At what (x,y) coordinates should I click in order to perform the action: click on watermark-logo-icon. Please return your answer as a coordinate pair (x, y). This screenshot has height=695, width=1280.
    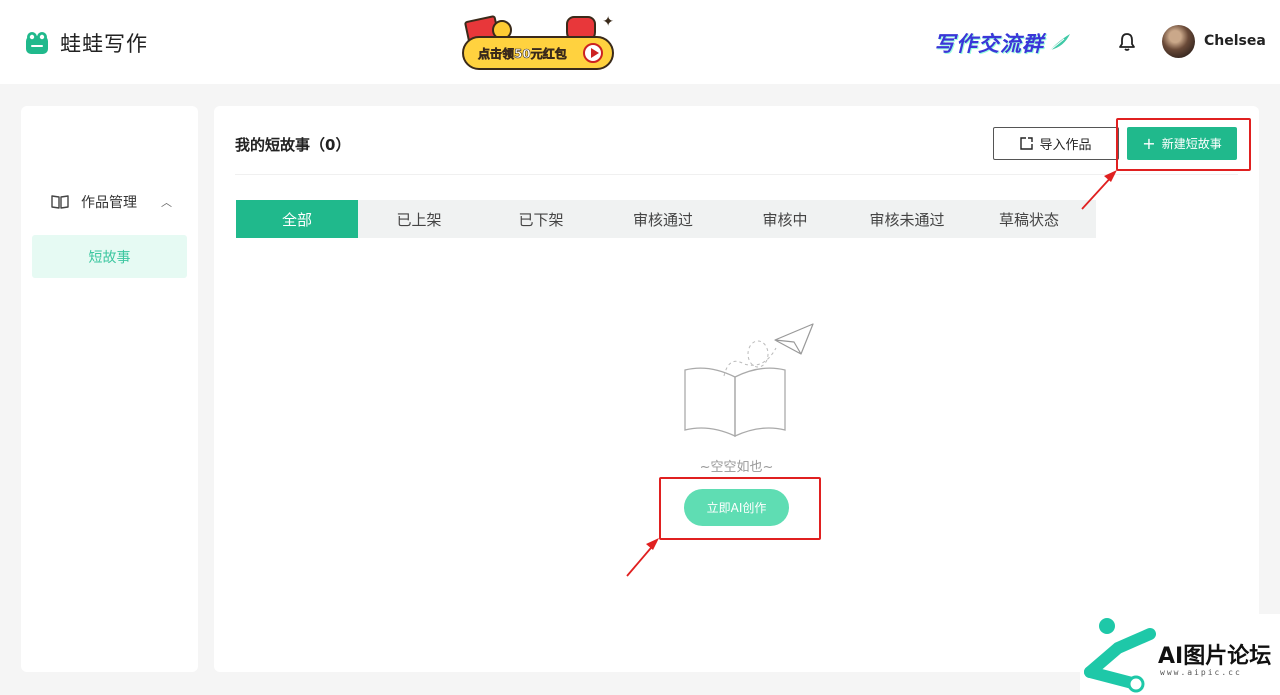
    Looking at the image, I should click on (1120, 655).